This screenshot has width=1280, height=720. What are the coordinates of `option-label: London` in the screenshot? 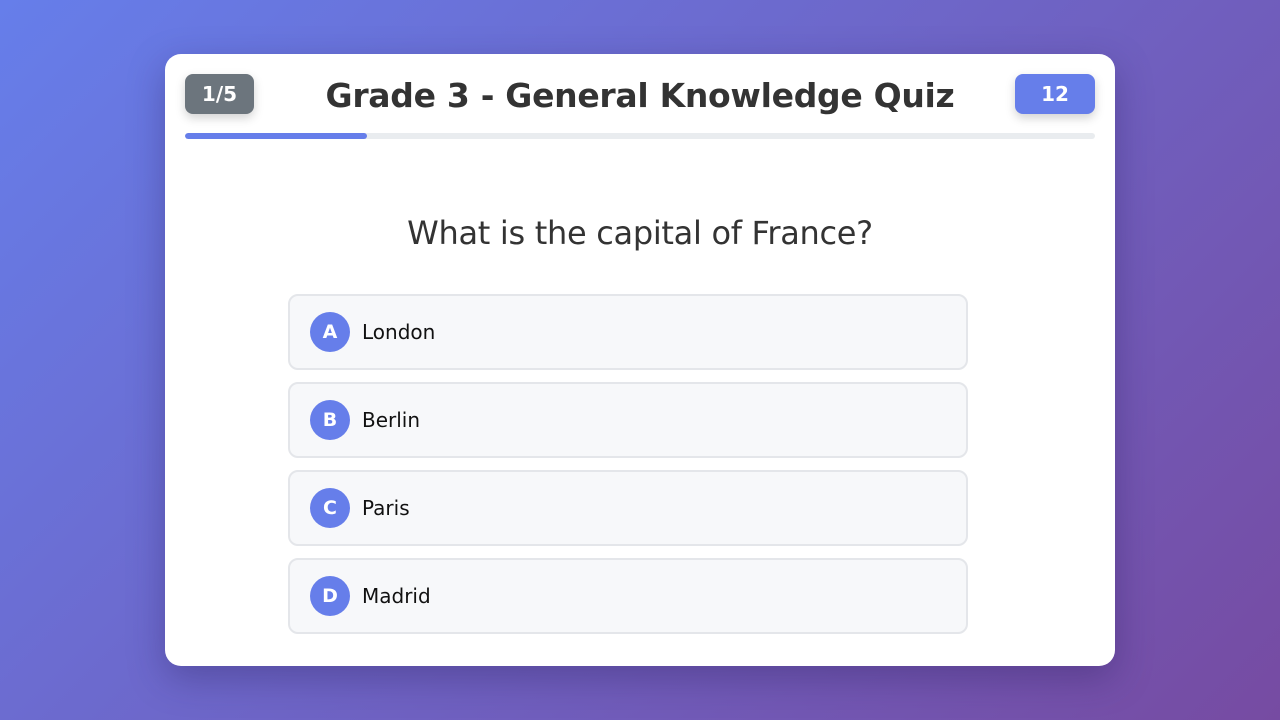 It's located at (399, 332).